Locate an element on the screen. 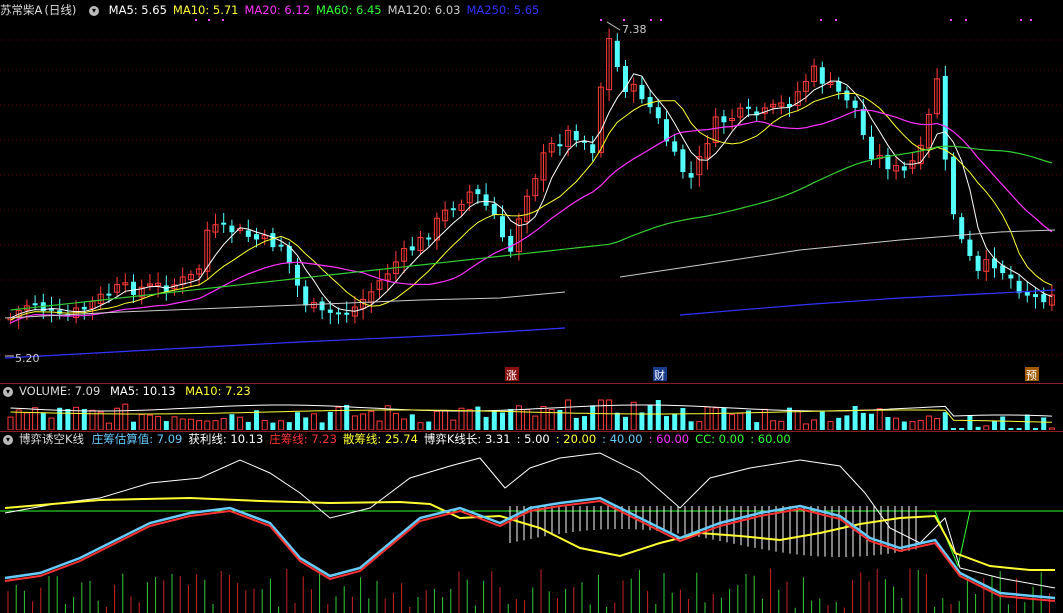 This screenshot has height=613, width=1063. indicator-title: 博弈诱空K线 is located at coordinates (52, 439).